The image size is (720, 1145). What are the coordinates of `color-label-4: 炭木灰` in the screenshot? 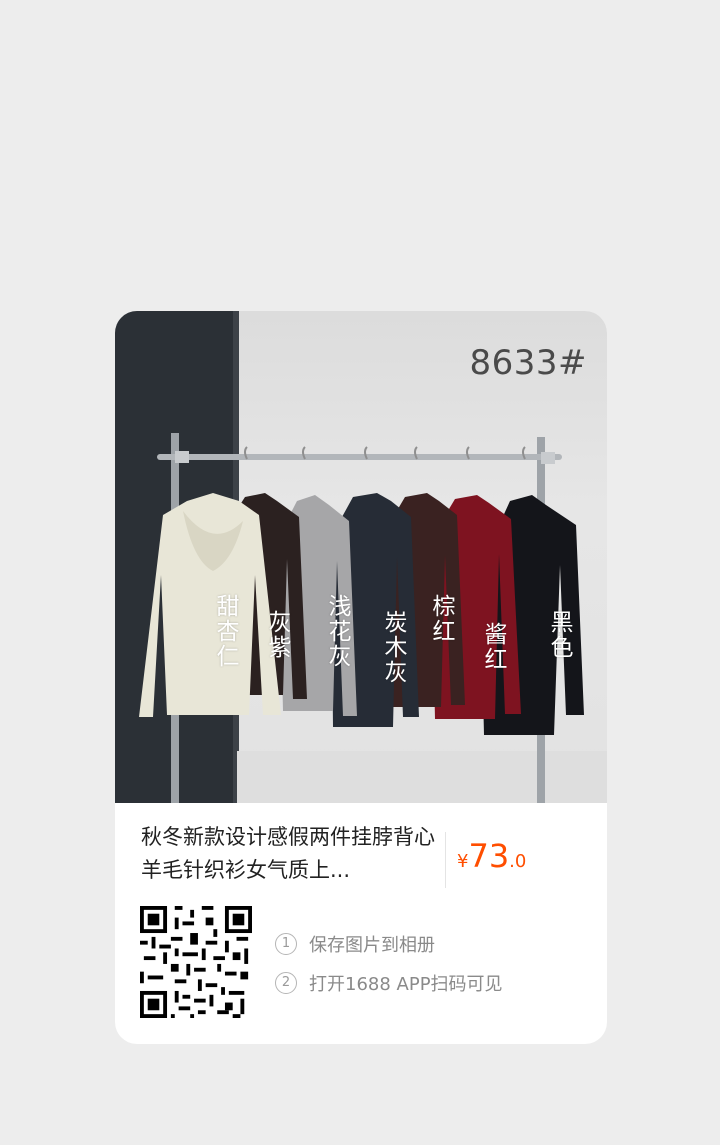 It's located at (396, 648).